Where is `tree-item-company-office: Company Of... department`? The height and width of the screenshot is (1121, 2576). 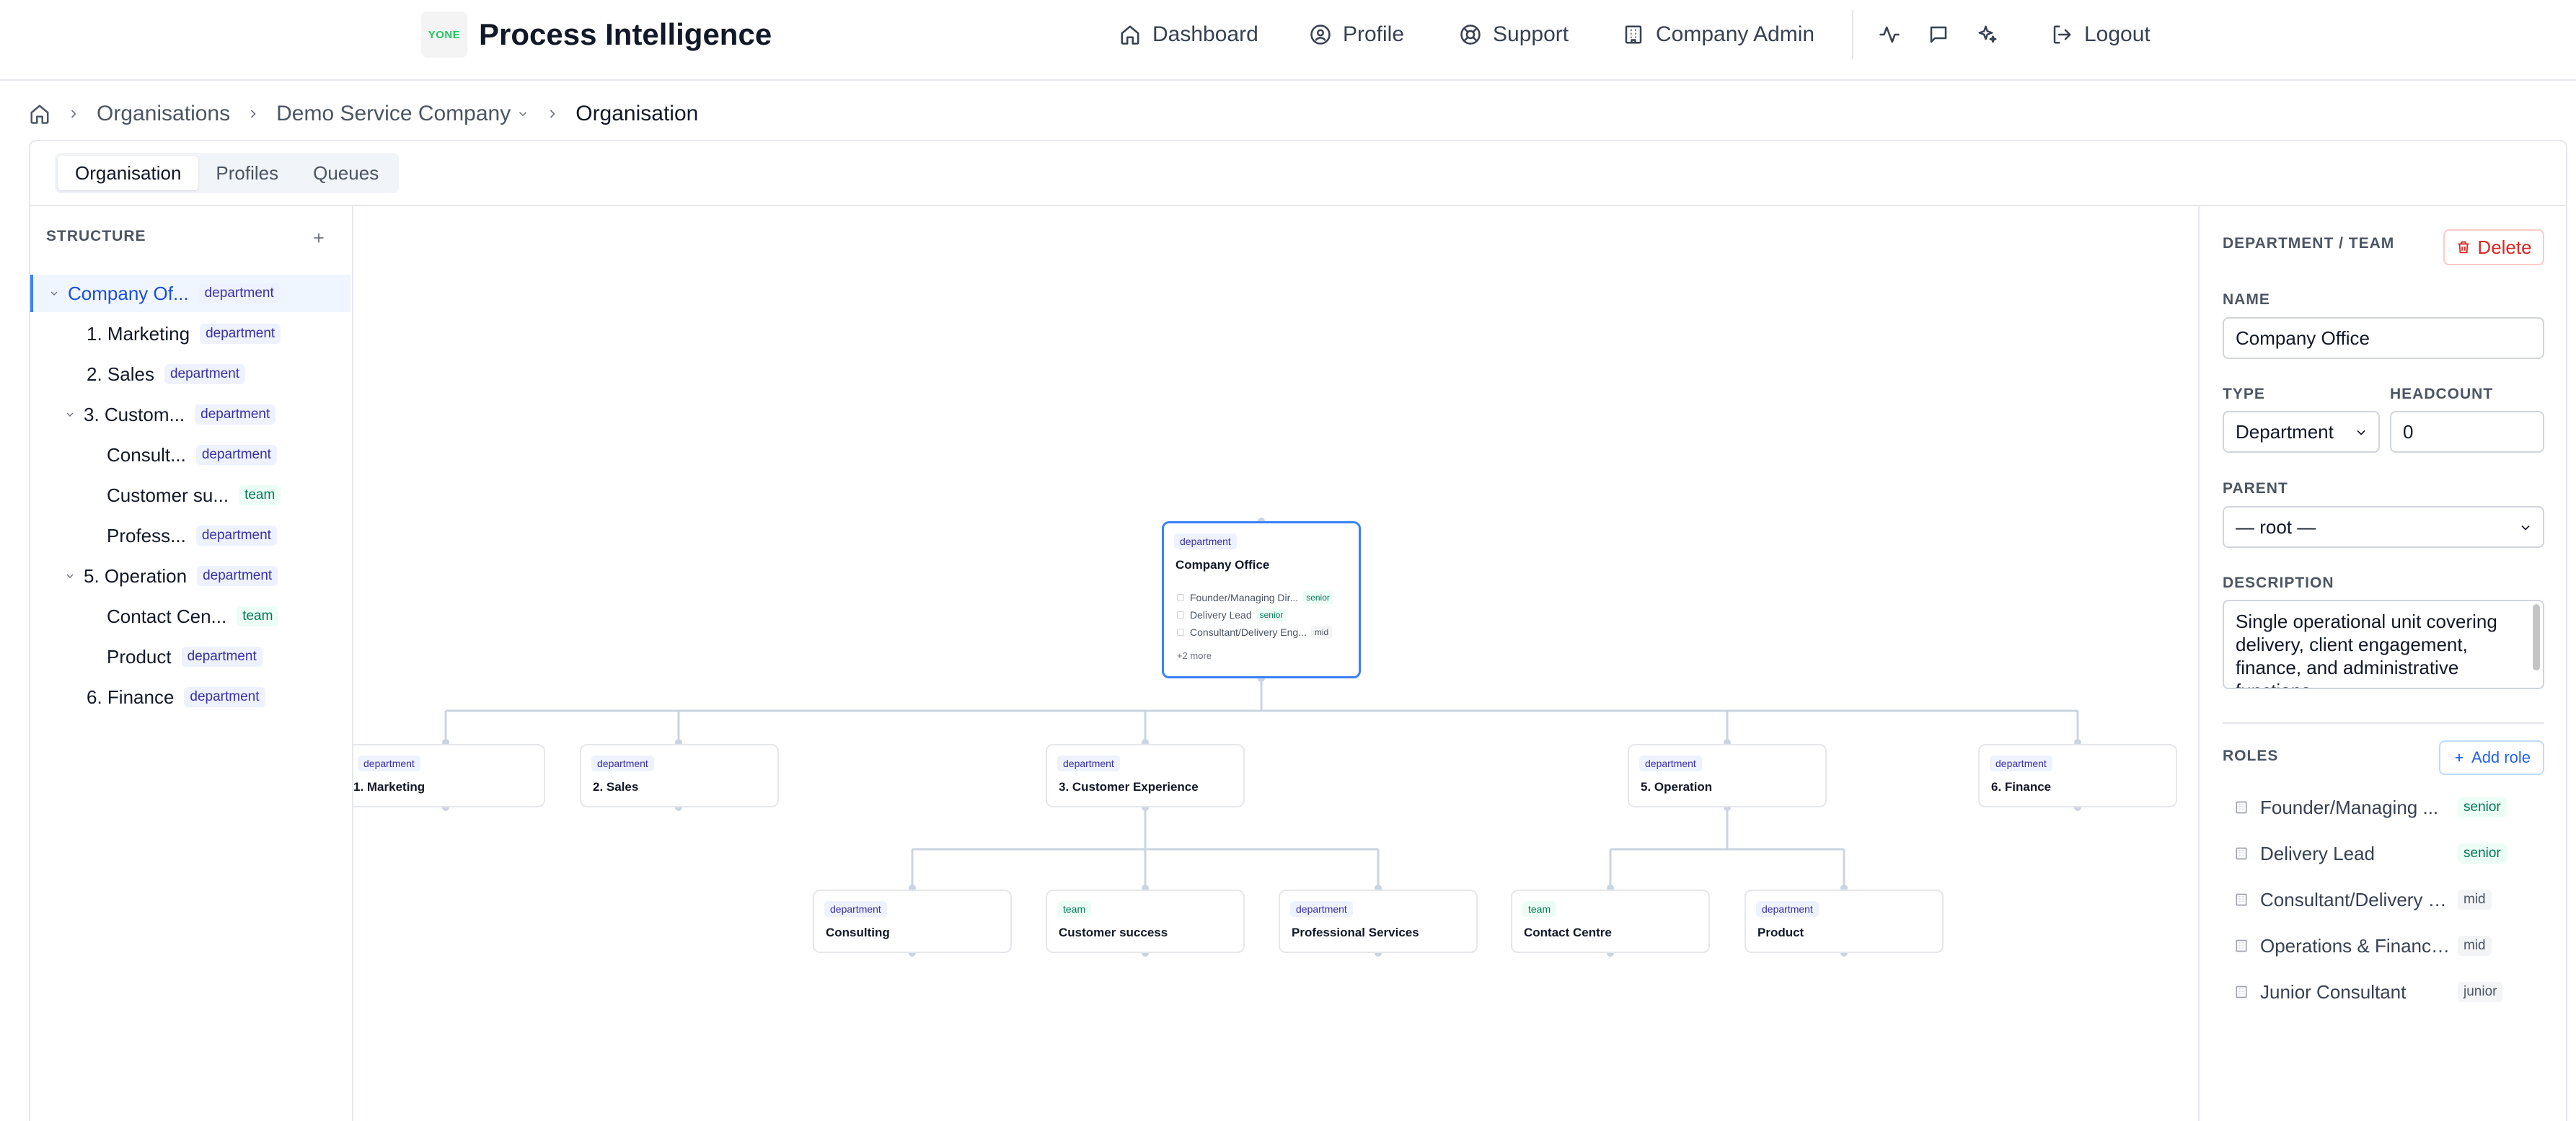
tree-item-company-office: Company Of... department is located at coordinates (190, 293).